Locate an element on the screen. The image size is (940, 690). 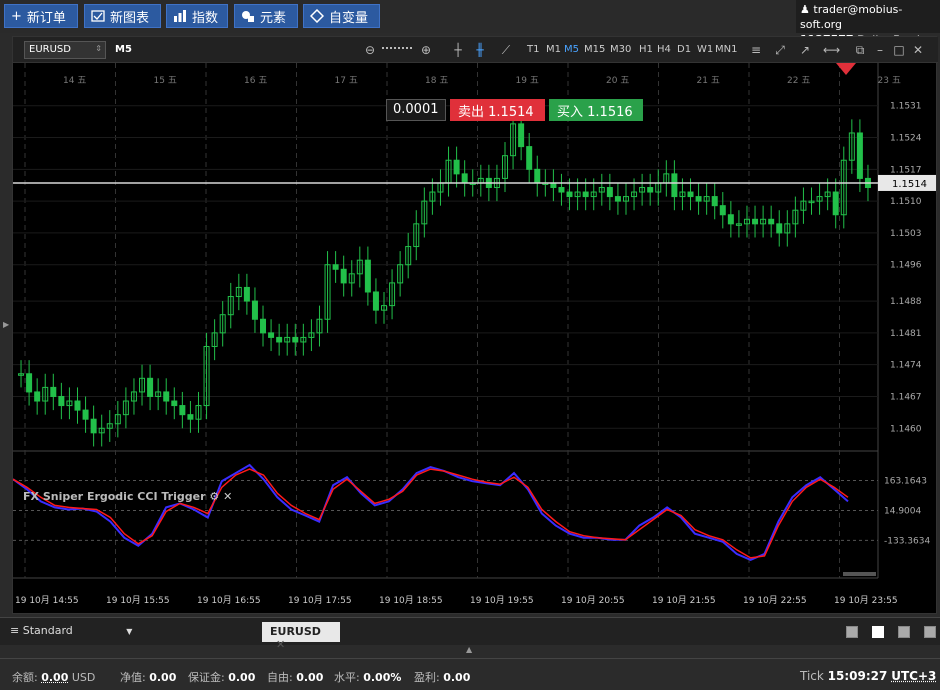
timeframe-m15: M15 is located at coordinates (594, 49).